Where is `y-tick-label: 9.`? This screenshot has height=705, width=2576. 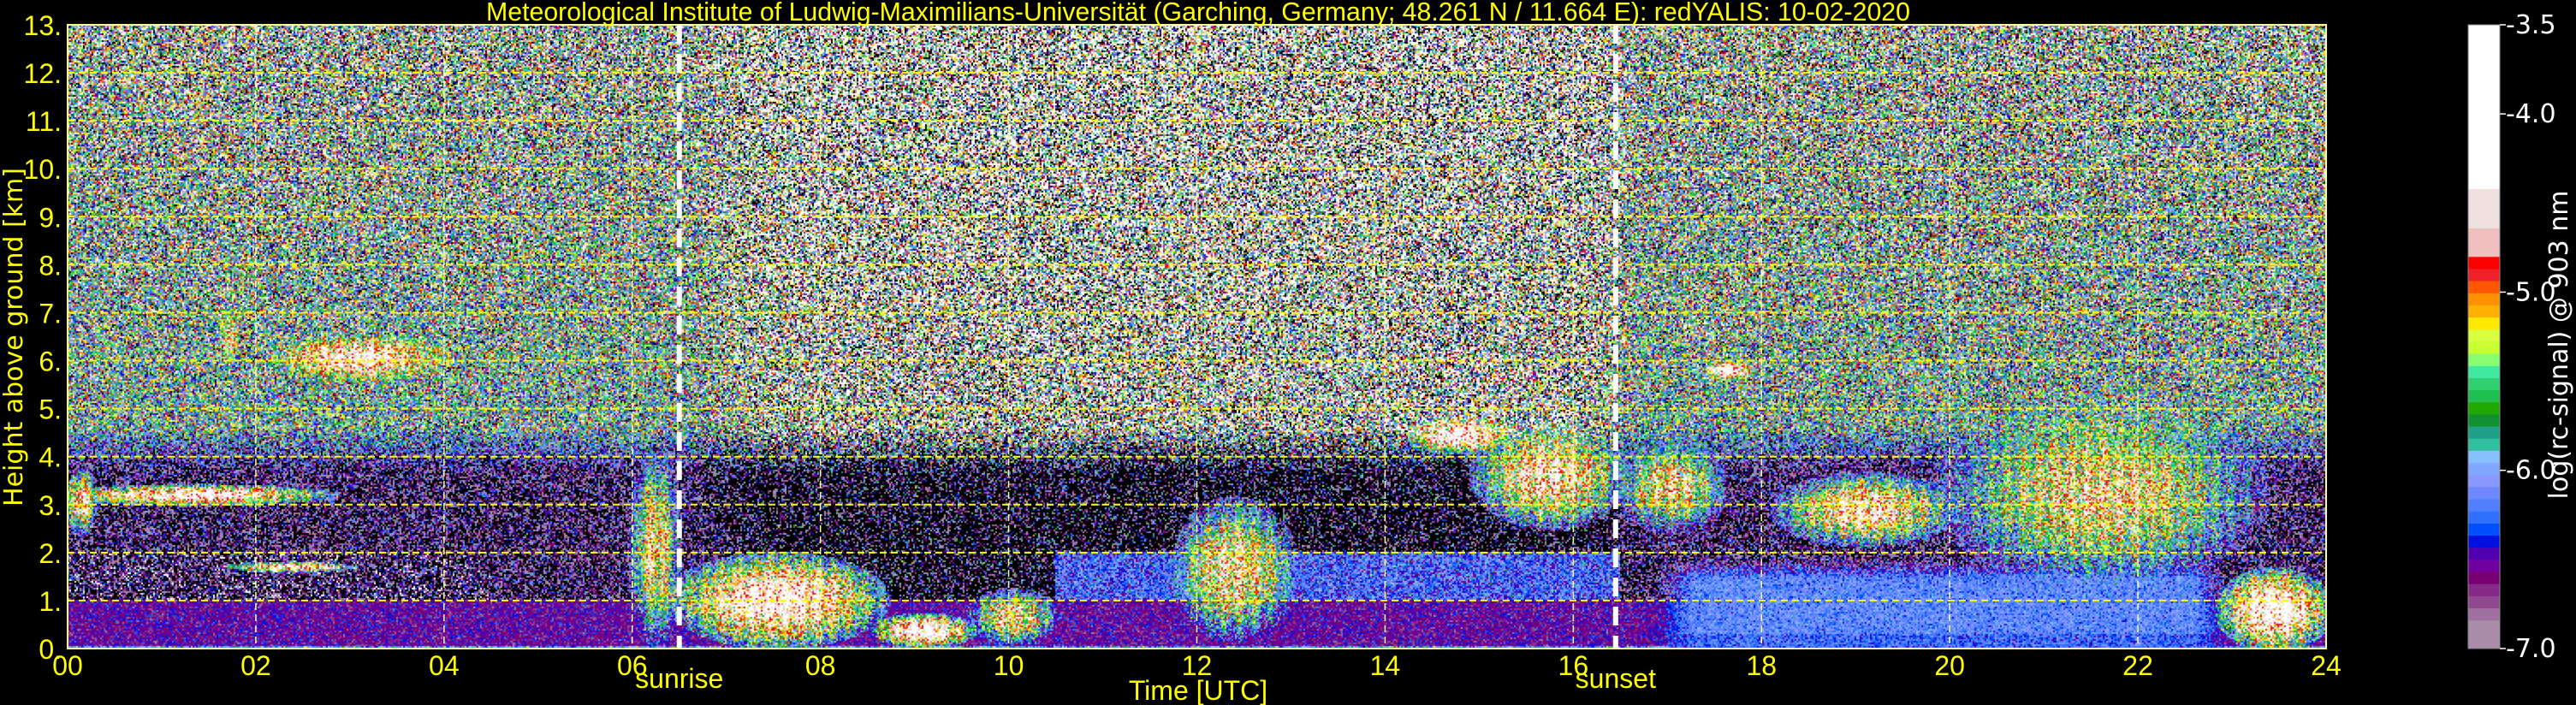 y-tick-label: 9. is located at coordinates (50, 217).